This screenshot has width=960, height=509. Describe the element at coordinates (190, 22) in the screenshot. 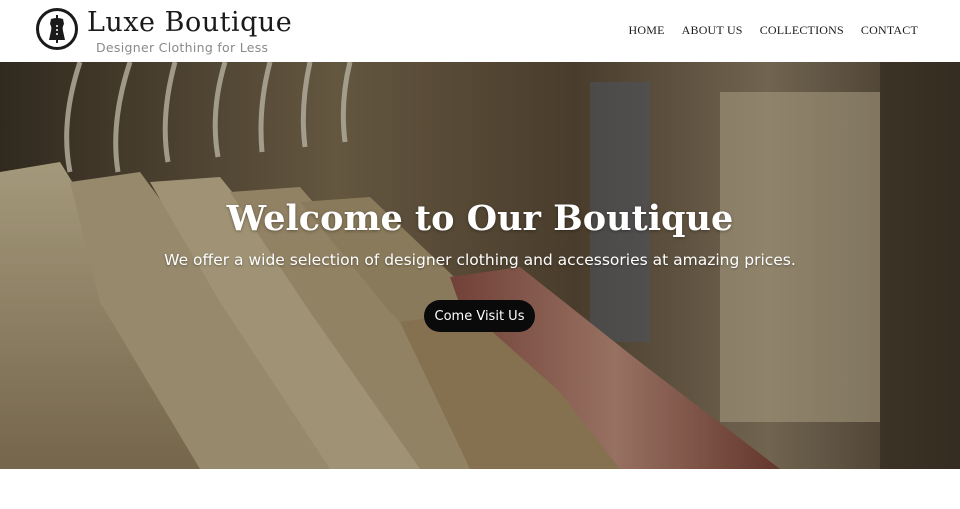

I see `brand-name: Luxe Boutique` at that location.